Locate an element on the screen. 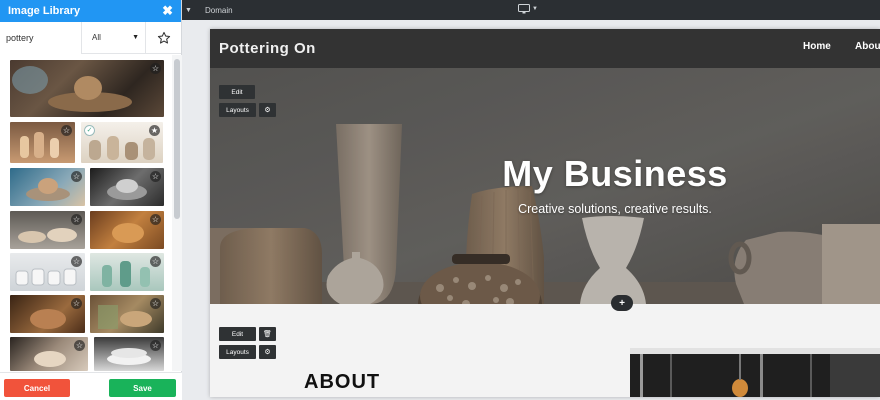  site-navbar: Pottering On Home Abou is located at coordinates (545, 48).